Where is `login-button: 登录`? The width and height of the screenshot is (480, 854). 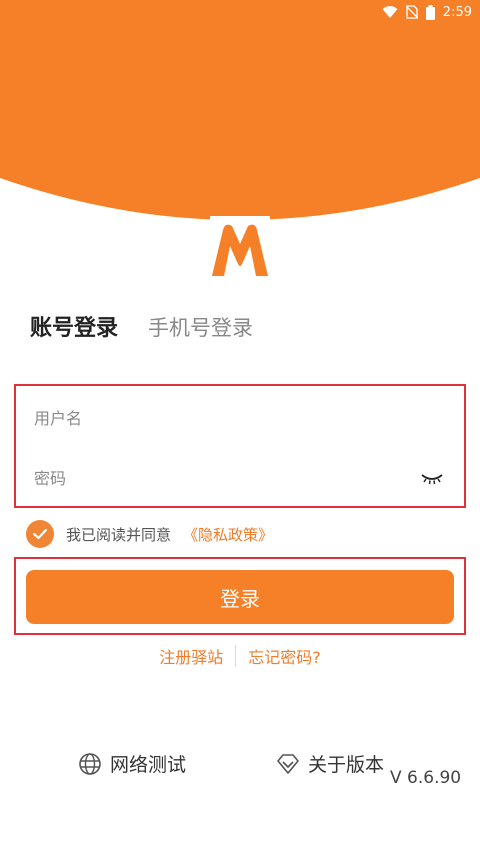
login-button: 登录 is located at coordinates (240, 597).